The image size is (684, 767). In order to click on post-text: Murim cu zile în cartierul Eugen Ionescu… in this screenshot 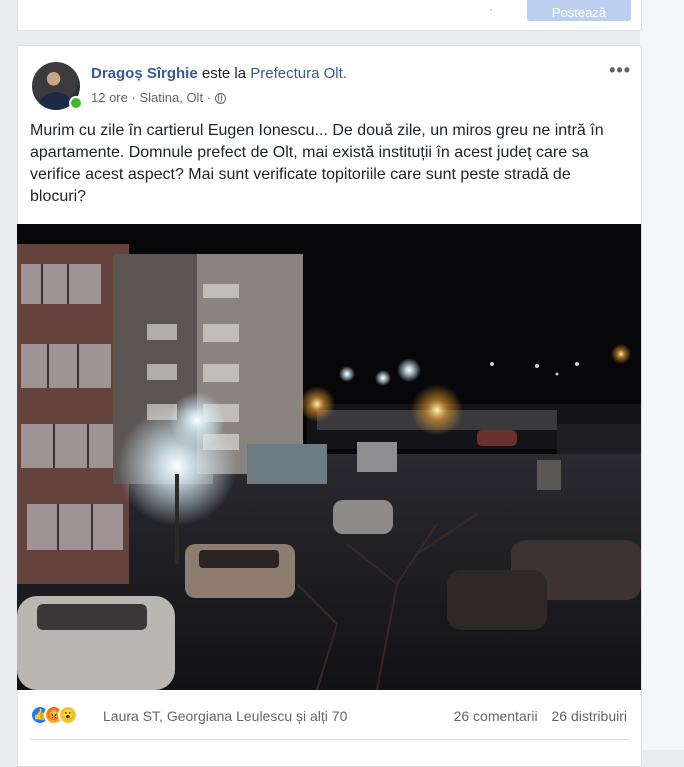, I will do `click(317, 163)`.